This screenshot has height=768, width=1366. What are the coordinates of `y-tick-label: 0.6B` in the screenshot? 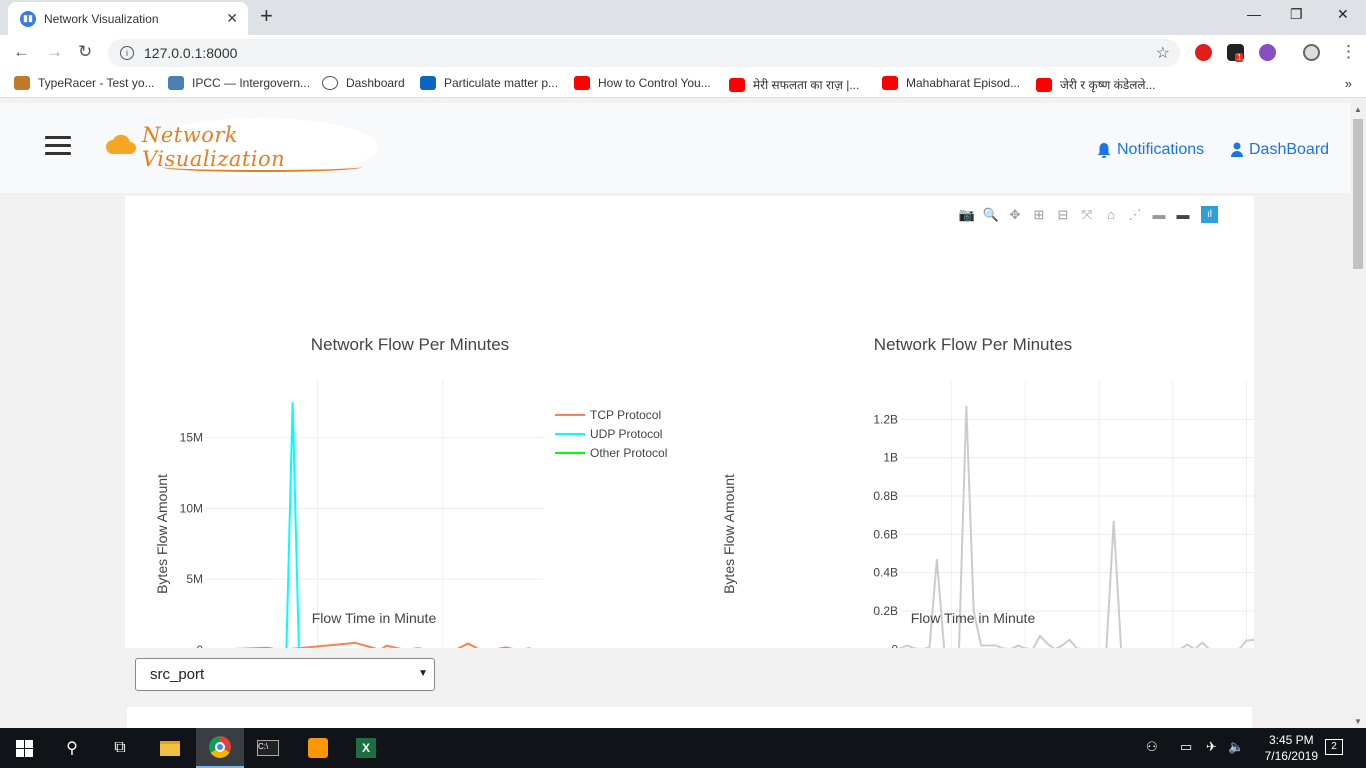 It's located at (885, 534).